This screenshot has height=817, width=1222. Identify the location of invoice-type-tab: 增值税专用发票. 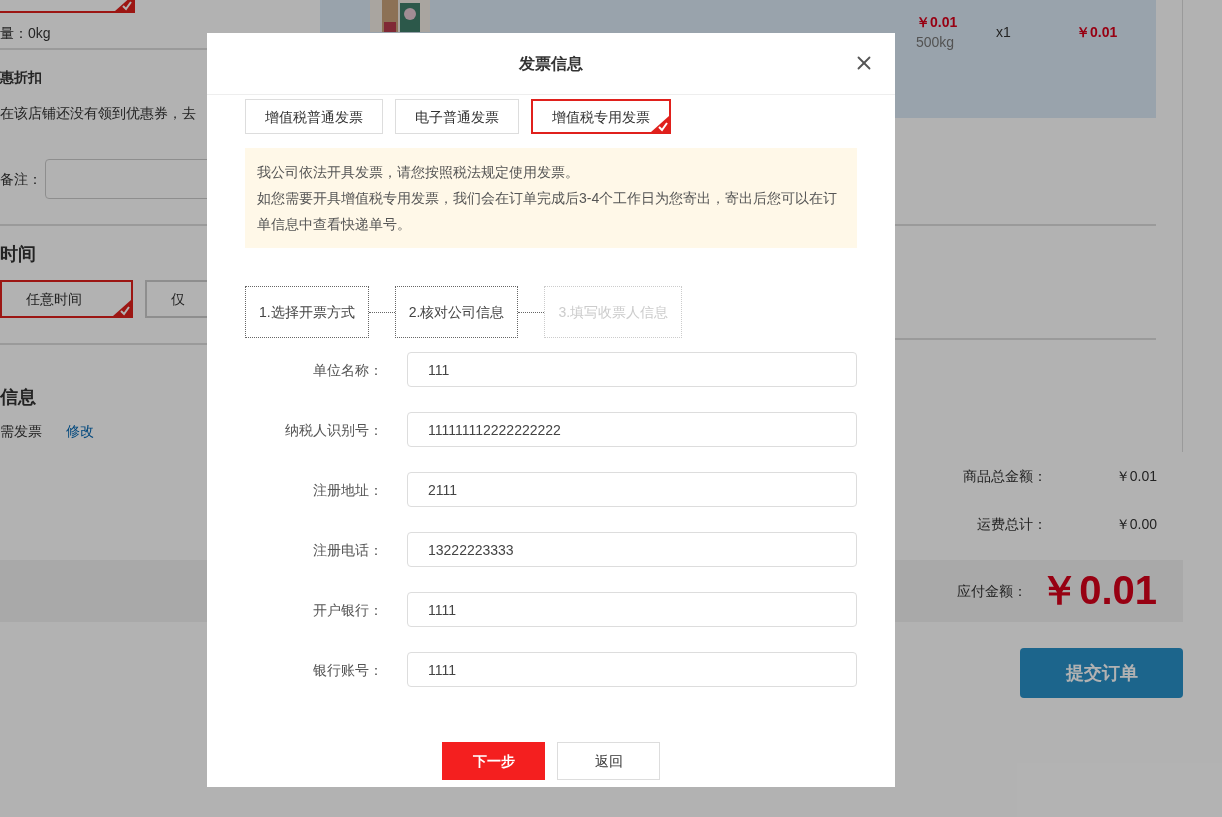
(601, 116).